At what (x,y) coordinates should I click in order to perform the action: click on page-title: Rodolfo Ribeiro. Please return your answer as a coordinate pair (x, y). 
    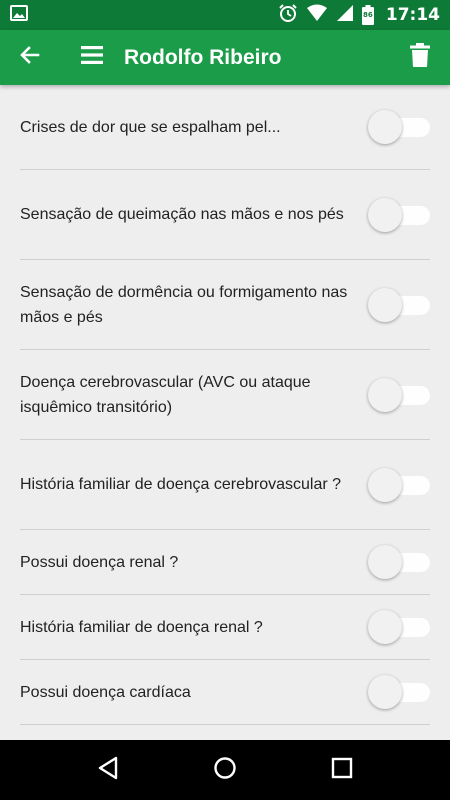
    Looking at the image, I should click on (203, 57).